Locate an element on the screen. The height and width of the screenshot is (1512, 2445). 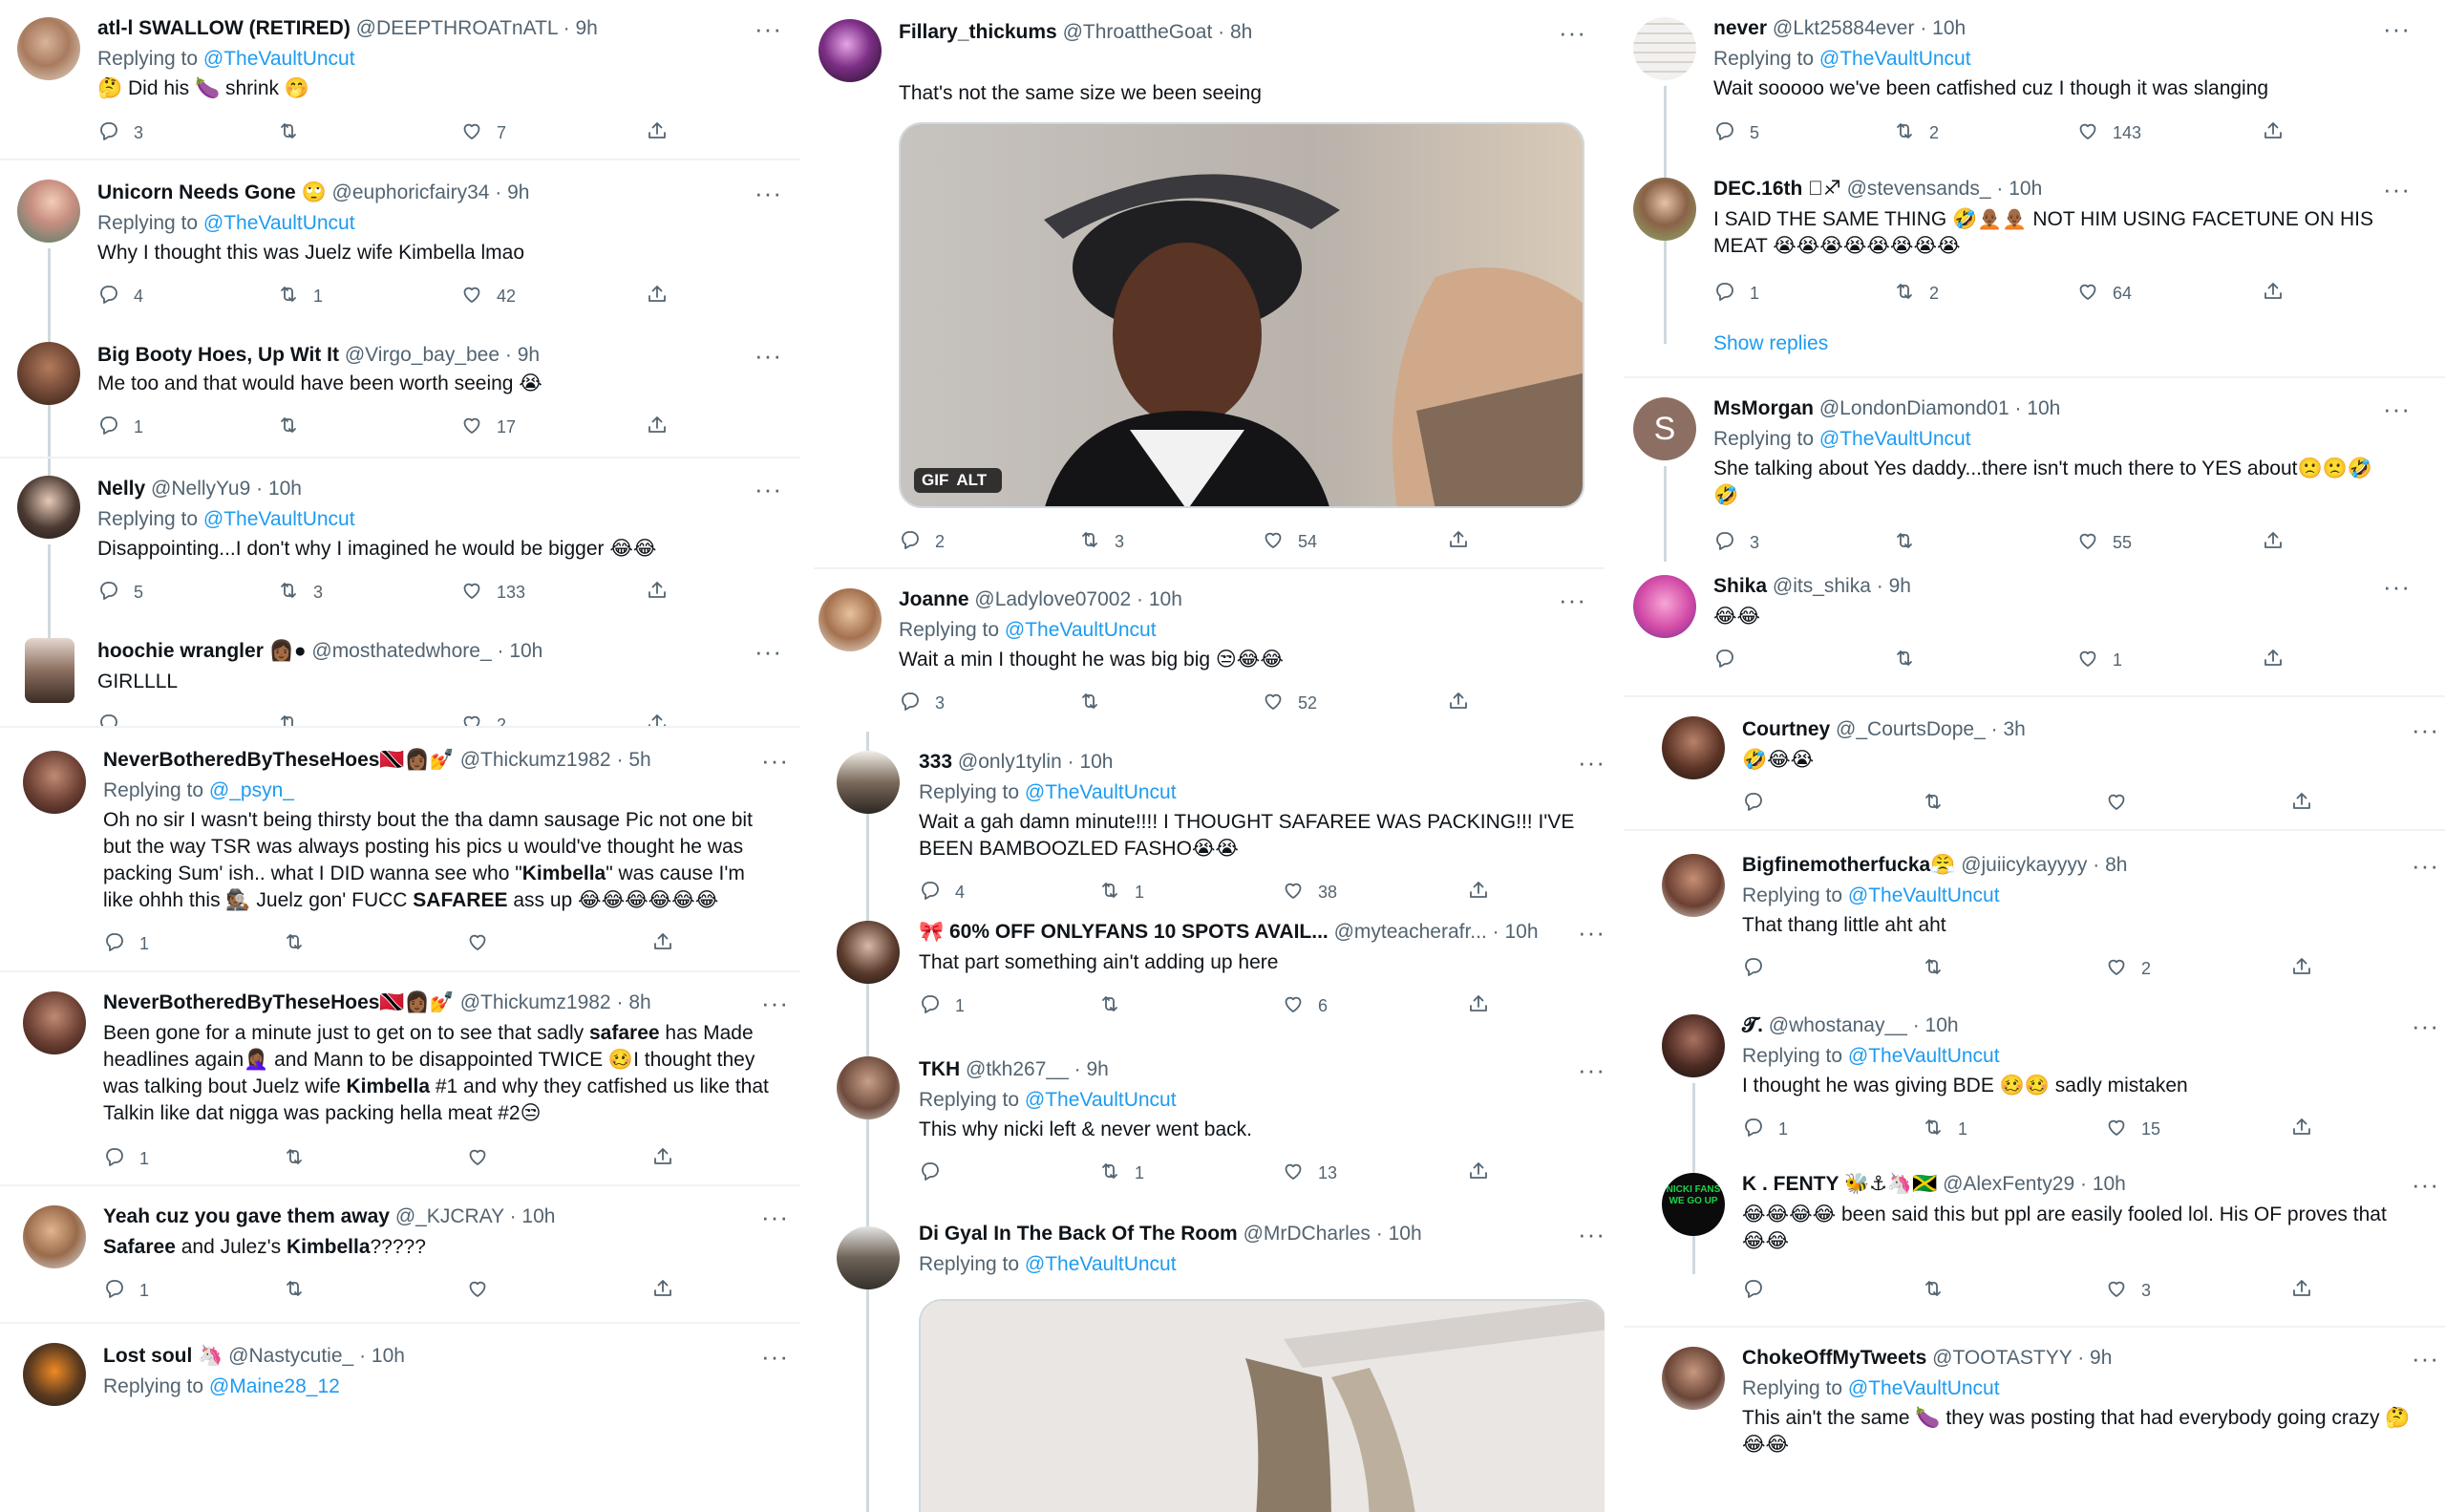
user-handle: @_KJCRAY is located at coordinates (450, 1216).